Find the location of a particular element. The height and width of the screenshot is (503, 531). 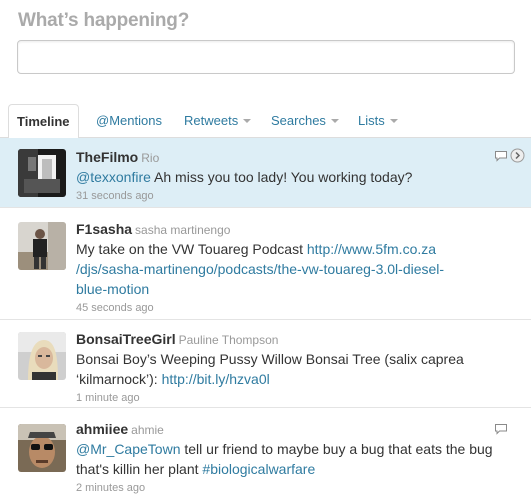

tab-label: @Mentions is located at coordinates (129, 120).